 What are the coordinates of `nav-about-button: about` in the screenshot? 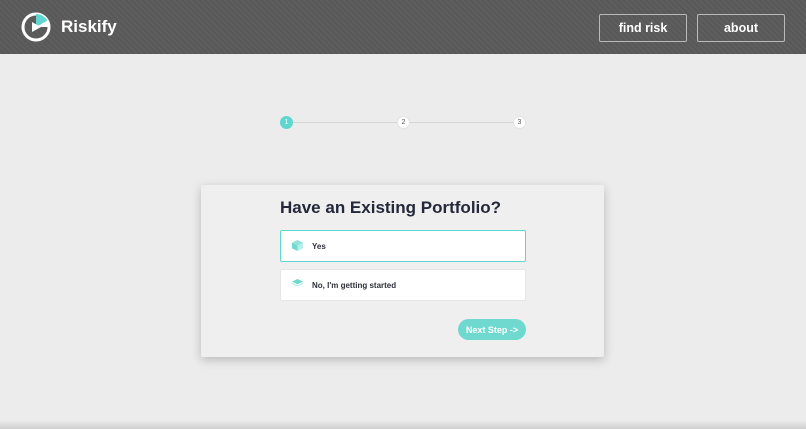 It's located at (741, 28).